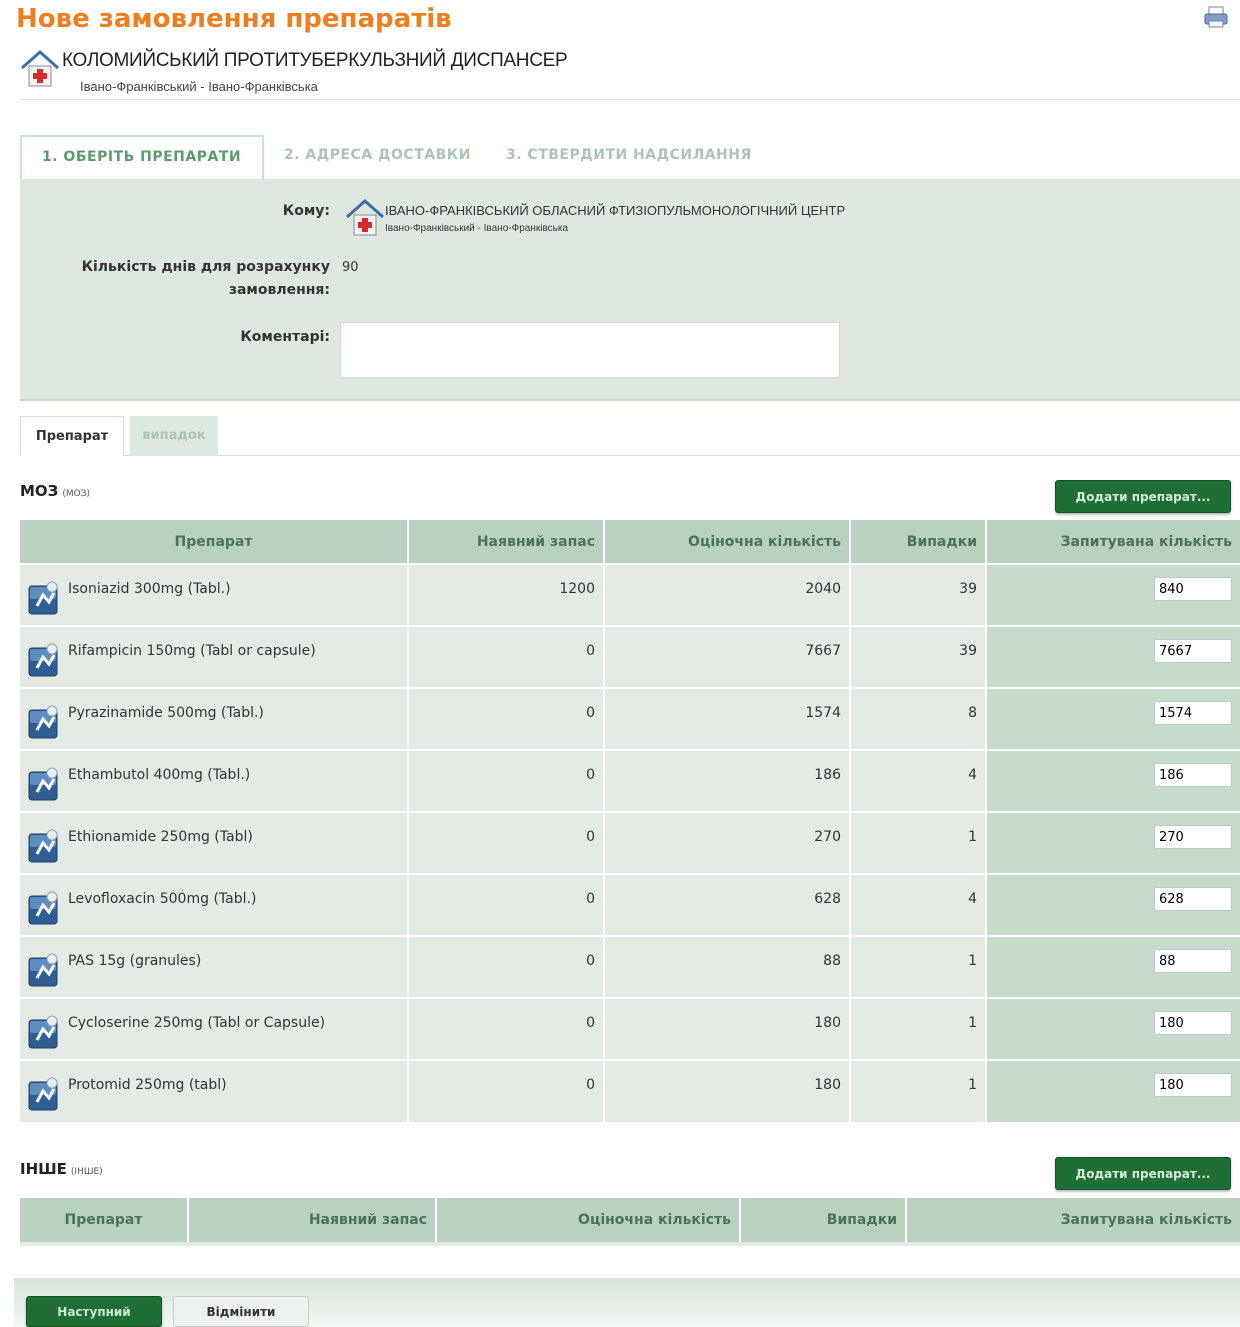 This screenshot has width=1240, height=1327. What do you see at coordinates (306, 211) in the screenshot?
I see `to-label: Кому:` at bounding box center [306, 211].